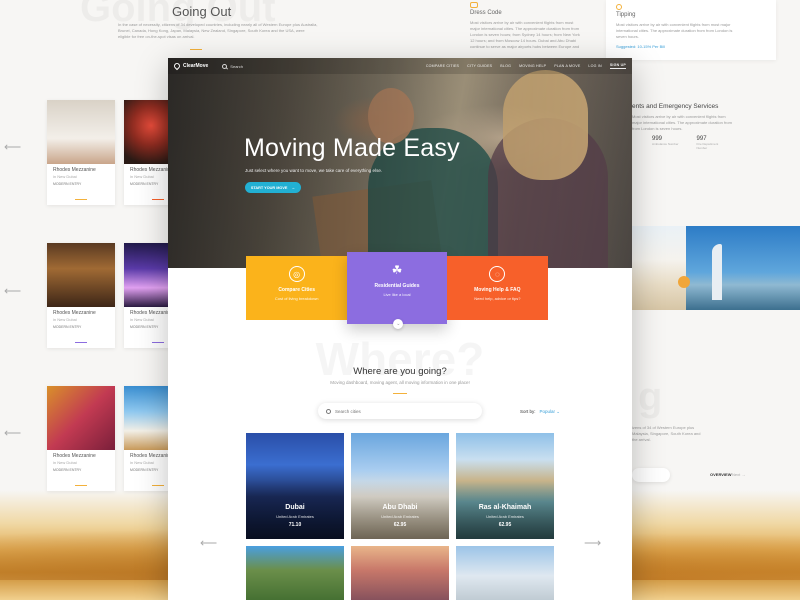 Image resolution: width=800 pixels, height=600 pixels. Describe the element at coordinates (269, 187) in the screenshot. I see `start-move-label: Start Your Move` at that location.